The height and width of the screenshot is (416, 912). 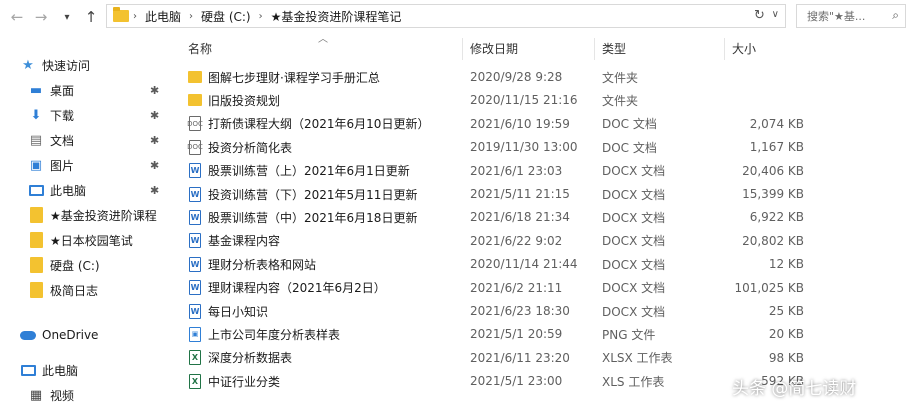 I want to click on file-name: 股票训练营（中）2021年6月18日更新, so click(x=313, y=217).